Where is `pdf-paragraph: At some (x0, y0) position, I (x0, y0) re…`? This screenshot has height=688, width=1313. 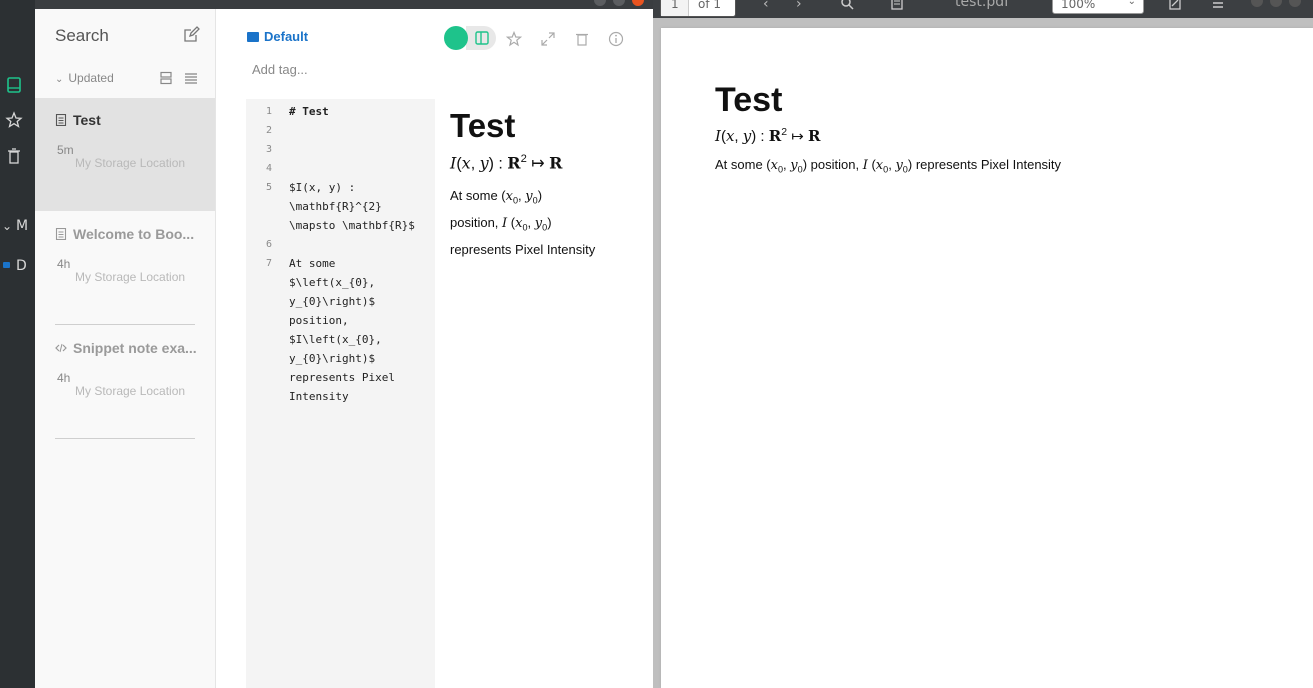
pdf-paragraph: At some (x0, y0) position, I (x0, y0) re… is located at coordinates (888, 166).